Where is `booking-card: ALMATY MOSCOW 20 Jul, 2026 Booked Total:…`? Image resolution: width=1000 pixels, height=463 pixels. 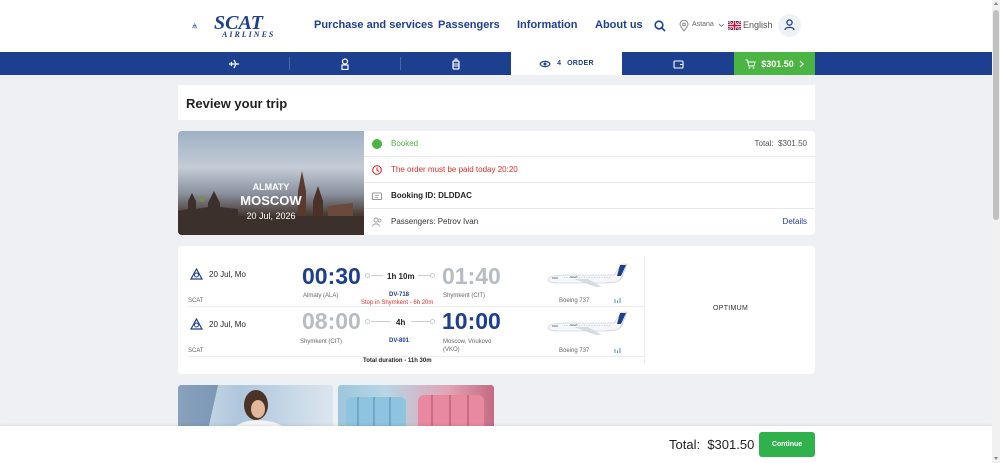
booking-card: ALMATY MOSCOW 20 Jul, 2026 Booked Total:… is located at coordinates (496, 183).